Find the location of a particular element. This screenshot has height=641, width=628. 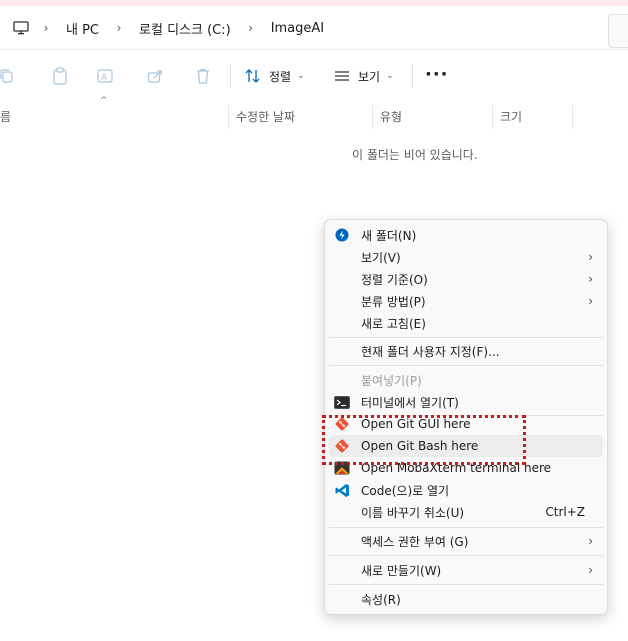

command-bar: A 정렬 ⌄ 보기 ⌄ ··· is located at coordinates (314, 76).